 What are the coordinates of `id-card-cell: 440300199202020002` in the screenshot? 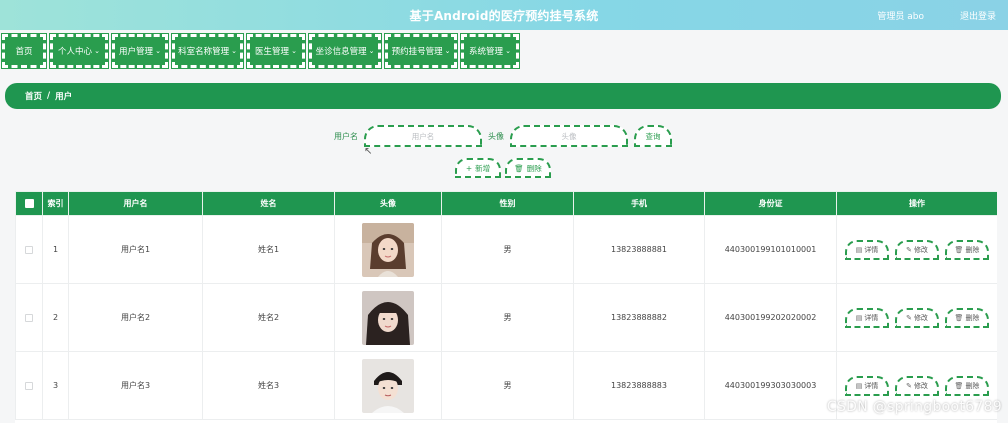 It's located at (770, 317).